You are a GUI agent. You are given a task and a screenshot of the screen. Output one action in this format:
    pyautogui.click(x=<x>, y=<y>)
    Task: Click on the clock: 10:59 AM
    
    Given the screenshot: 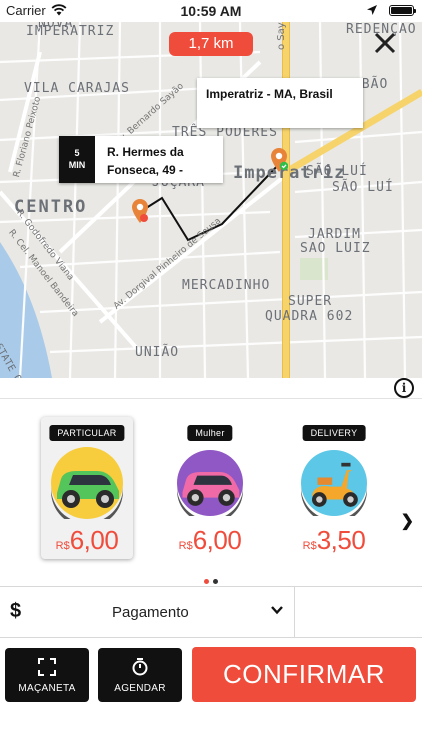 What is the action you would take?
    pyautogui.click(x=211, y=11)
    